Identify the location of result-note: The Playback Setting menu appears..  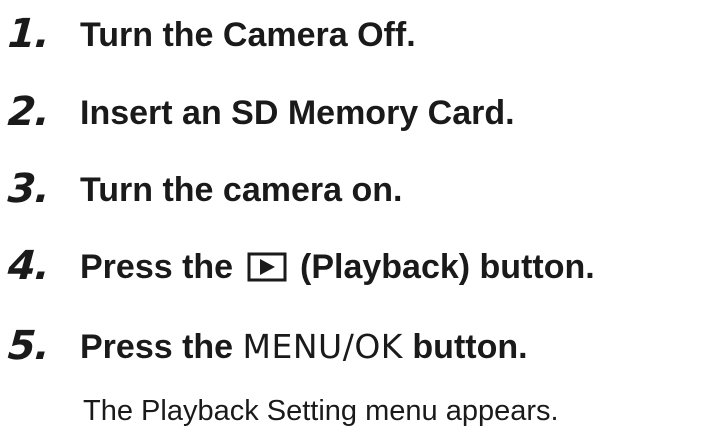
(321, 411).